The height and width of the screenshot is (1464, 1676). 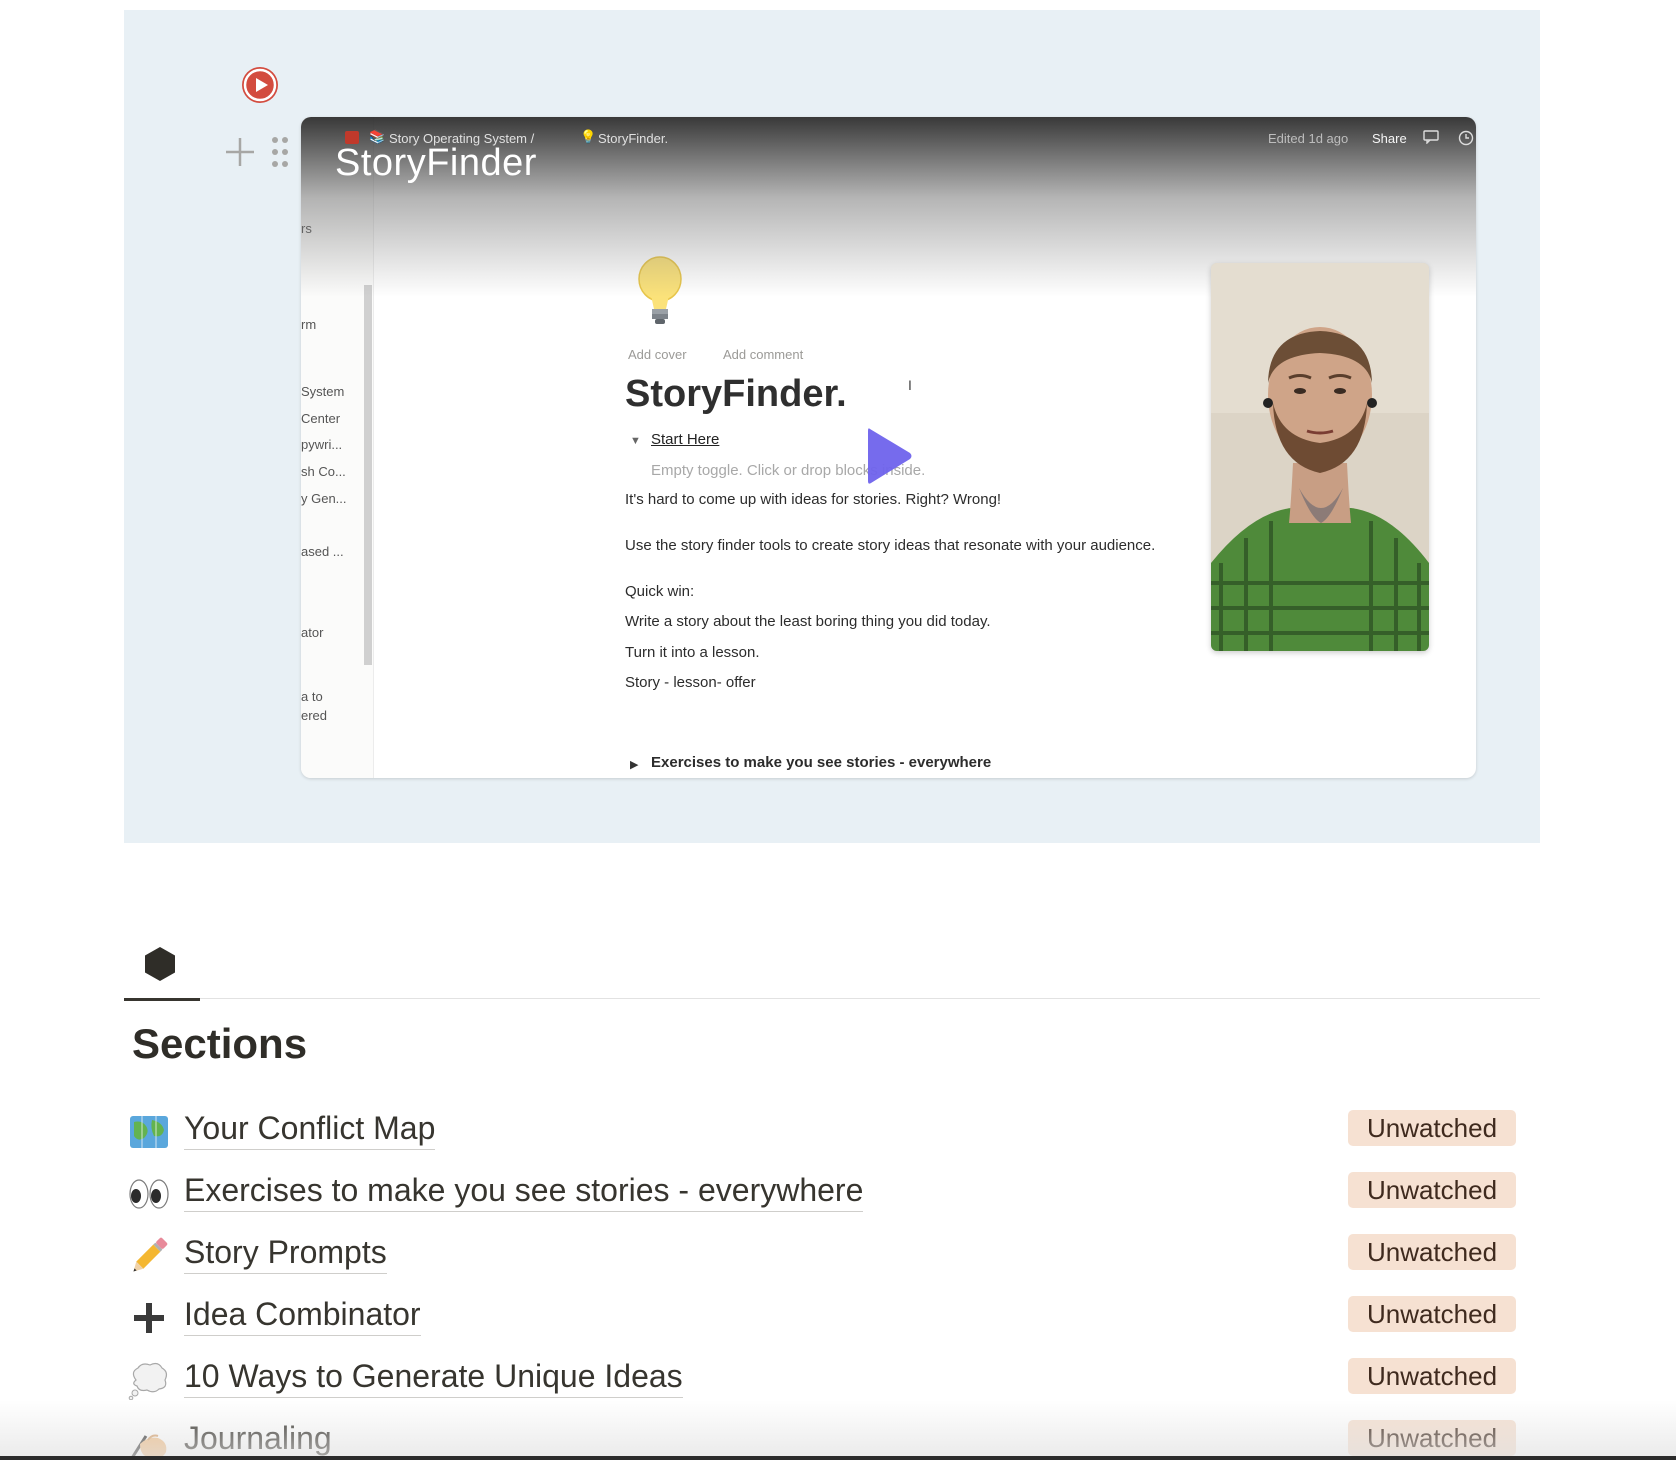 What do you see at coordinates (692, 652) in the screenshot?
I see `content-line: Turn it into a lesson.` at bounding box center [692, 652].